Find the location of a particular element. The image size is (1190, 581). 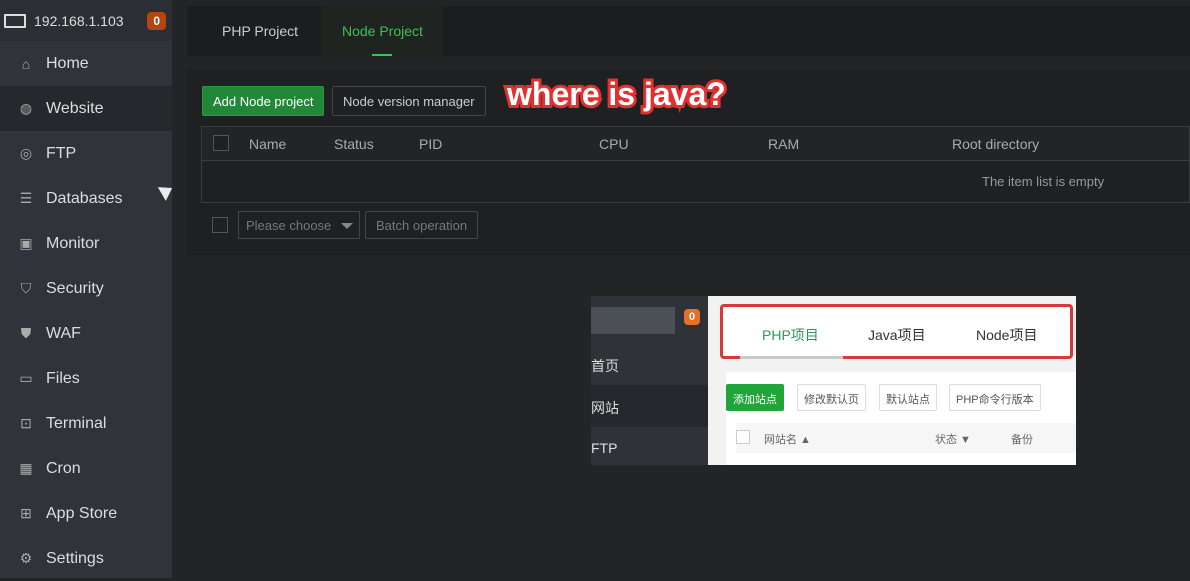

inset-tab-underline is located at coordinates (791, 357).